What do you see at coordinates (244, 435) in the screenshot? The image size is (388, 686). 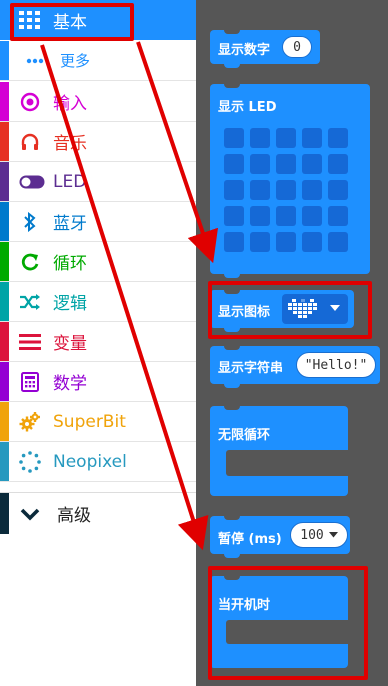 I see `block-label: 无限循环` at bounding box center [244, 435].